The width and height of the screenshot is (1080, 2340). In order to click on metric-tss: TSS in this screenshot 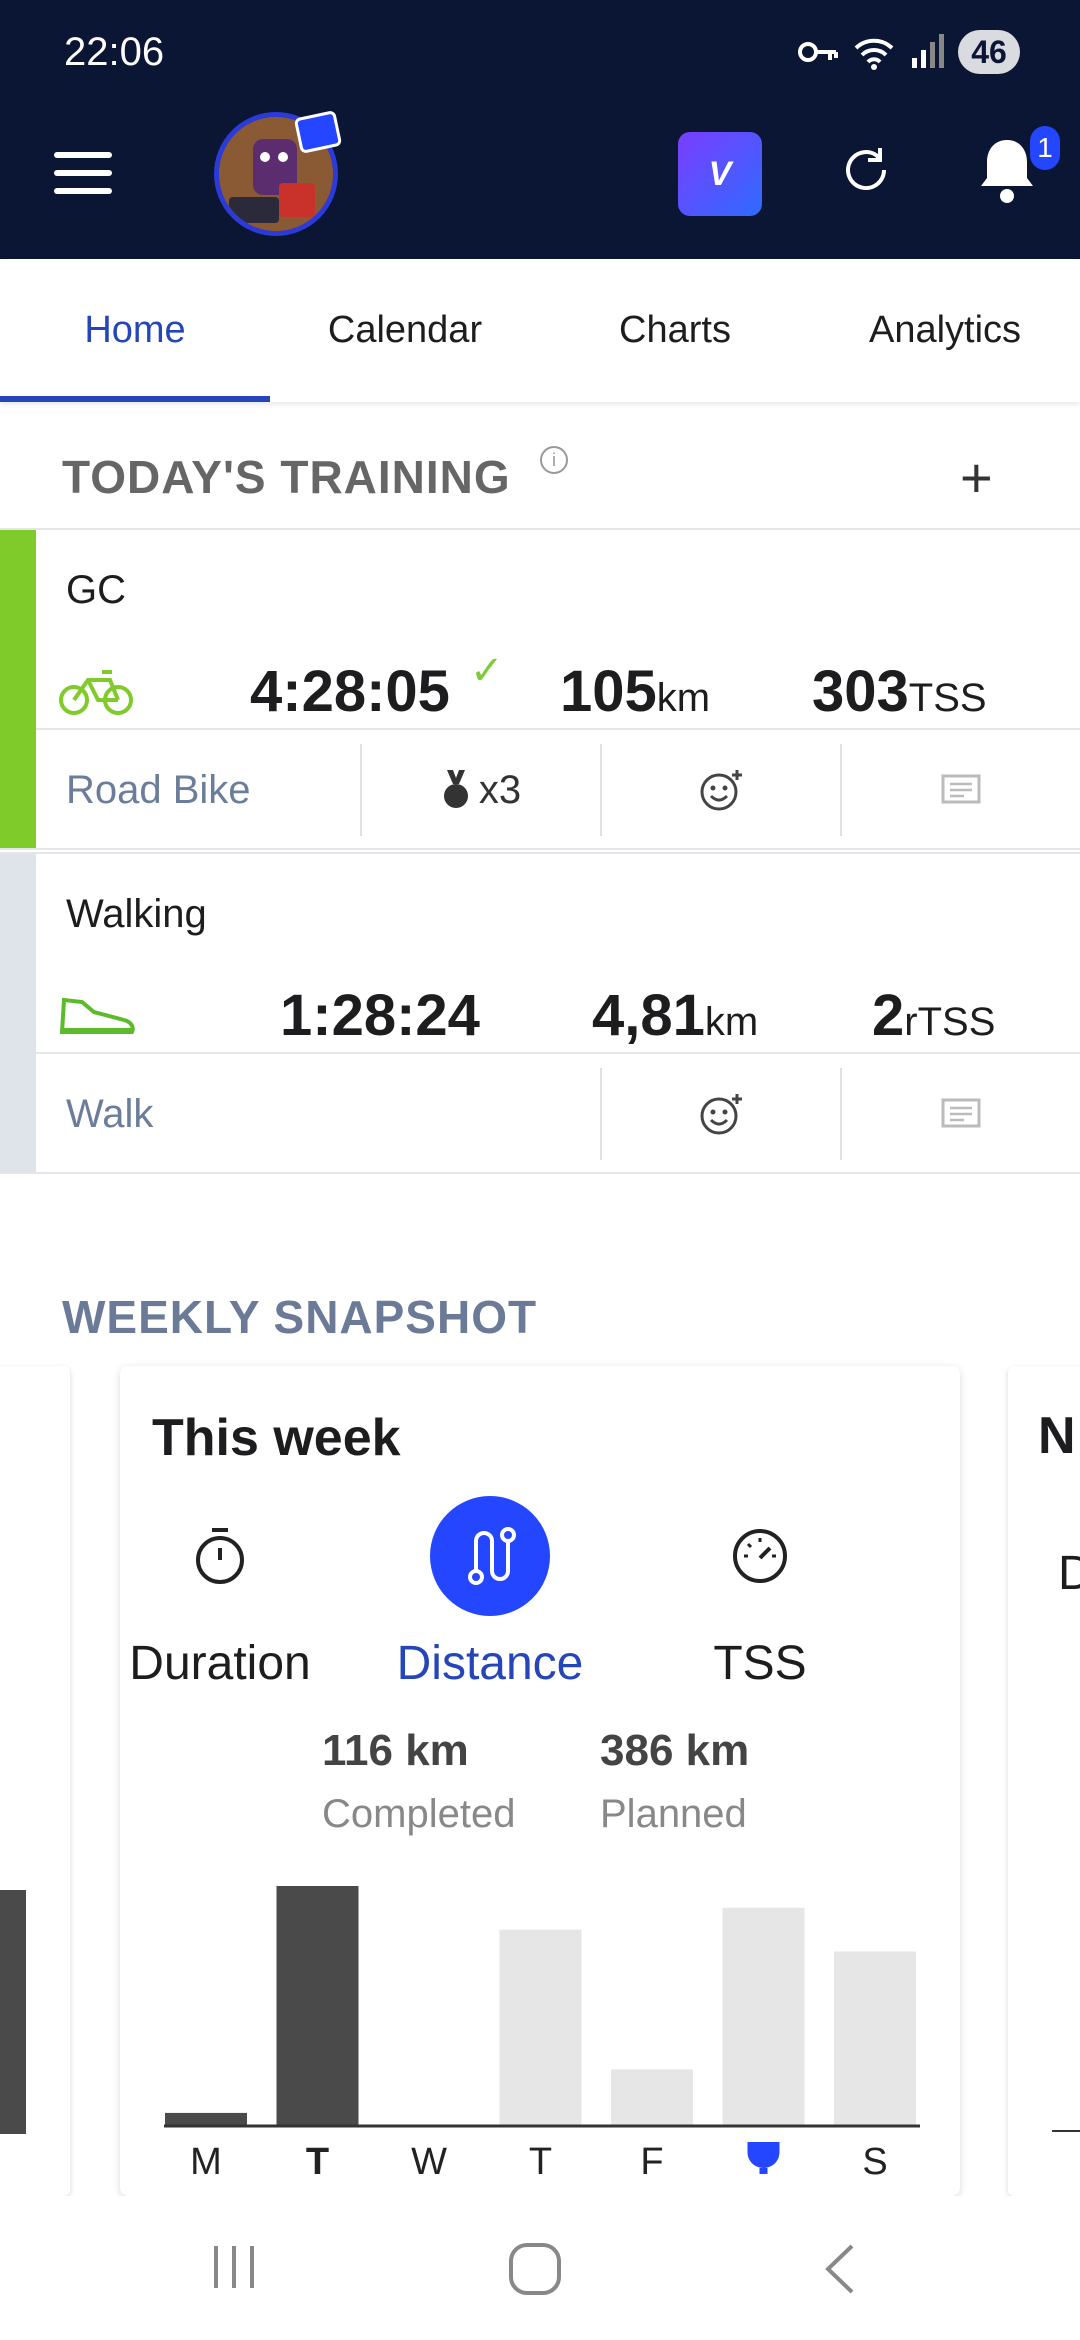, I will do `click(760, 1593)`.